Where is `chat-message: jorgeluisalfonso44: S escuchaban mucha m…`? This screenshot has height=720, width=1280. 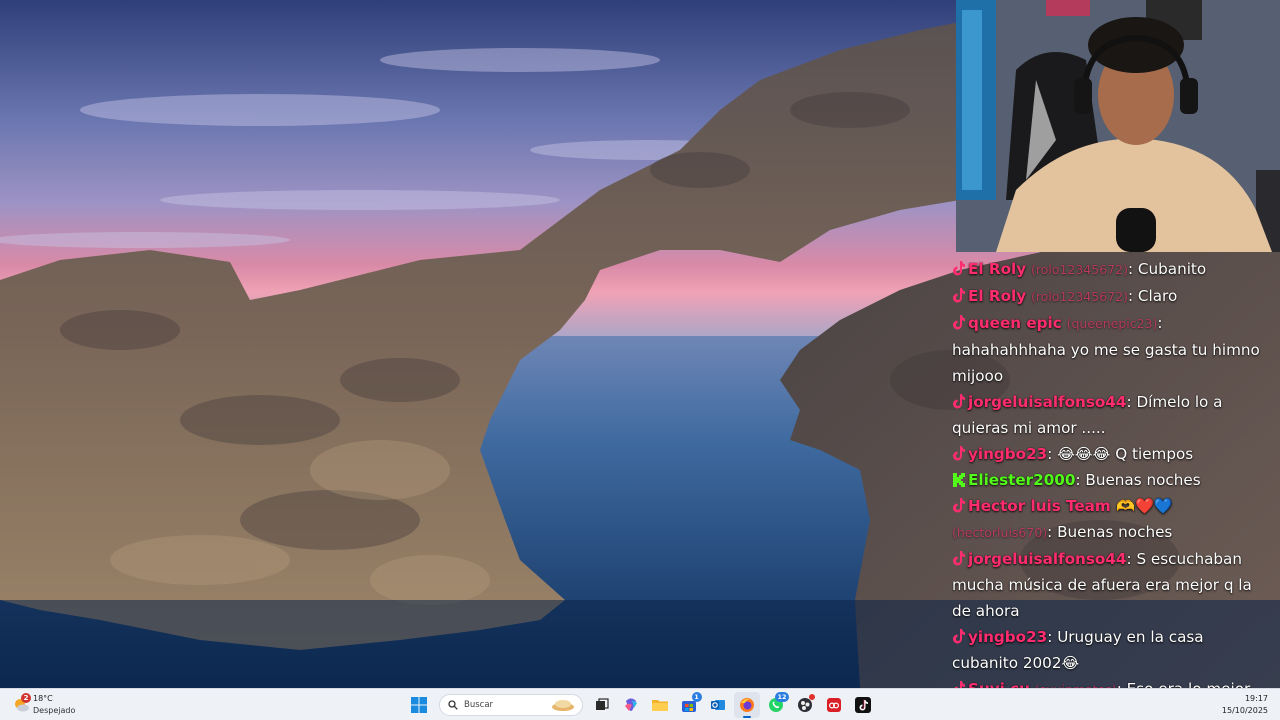 chat-message: jorgeluisalfonso44: S escuchaban mucha m… is located at coordinates (1102, 585).